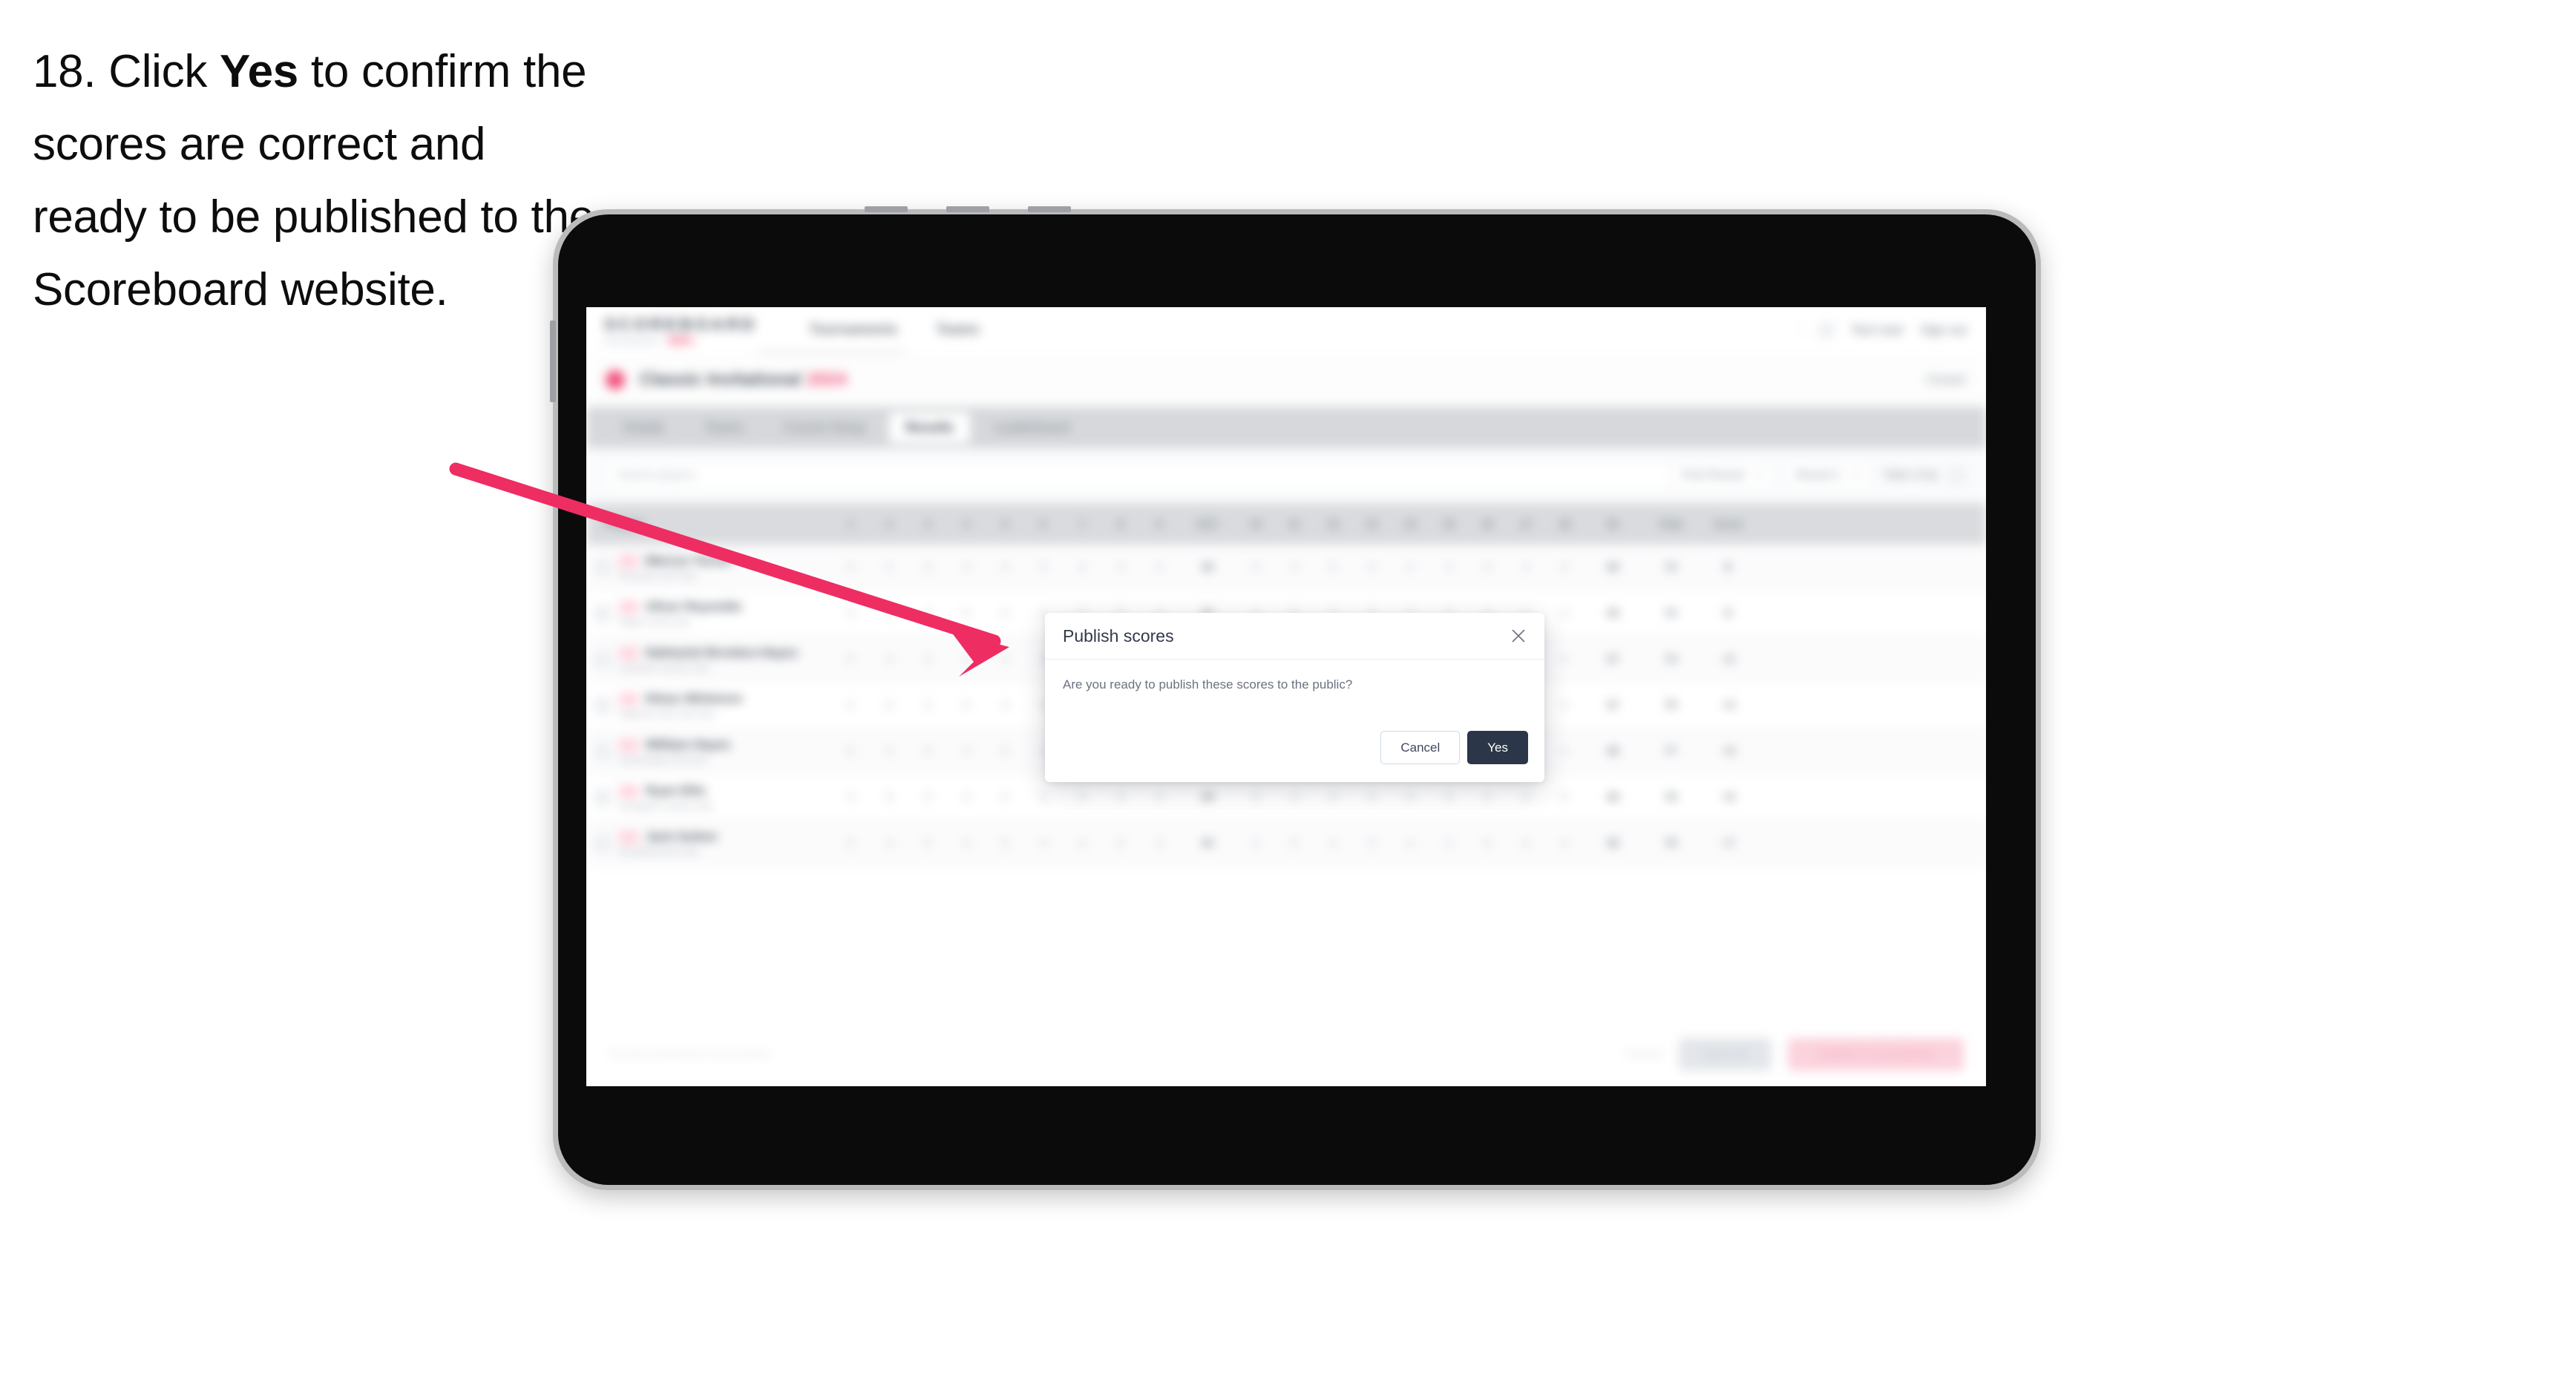  Describe the element at coordinates (1564, 613) in the screenshot. I see `hole-score-18: 3` at that location.